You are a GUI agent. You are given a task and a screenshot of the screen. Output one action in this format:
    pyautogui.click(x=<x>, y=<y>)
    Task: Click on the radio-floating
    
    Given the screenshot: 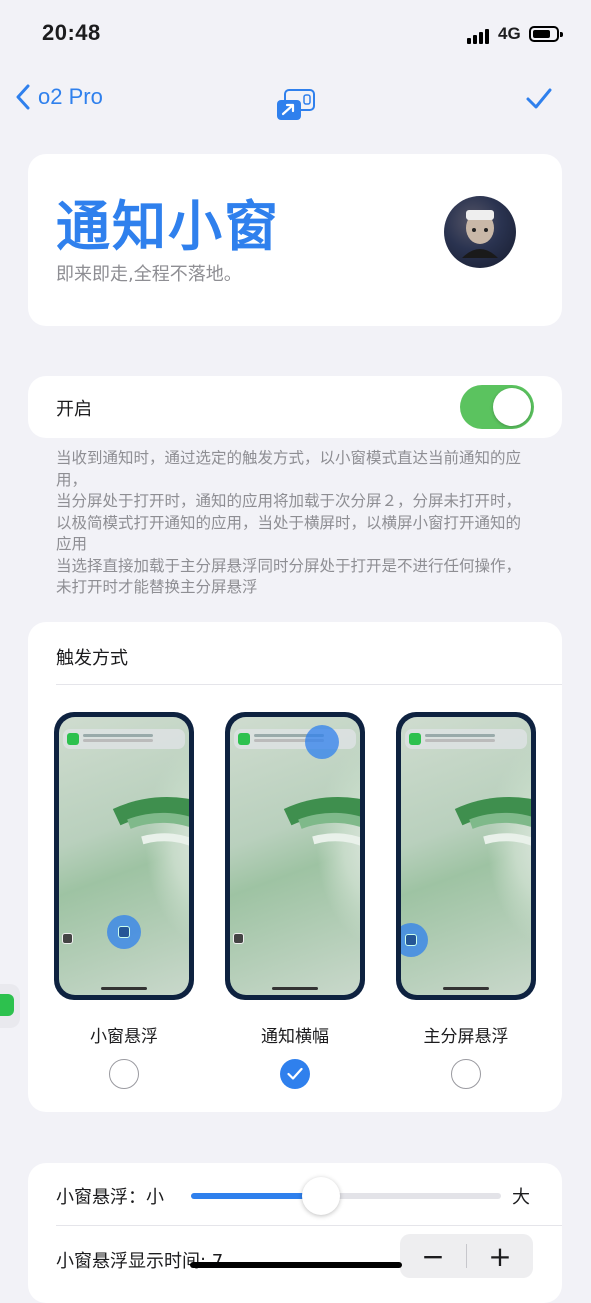 What is the action you would take?
    pyautogui.click(x=124, y=1074)
    